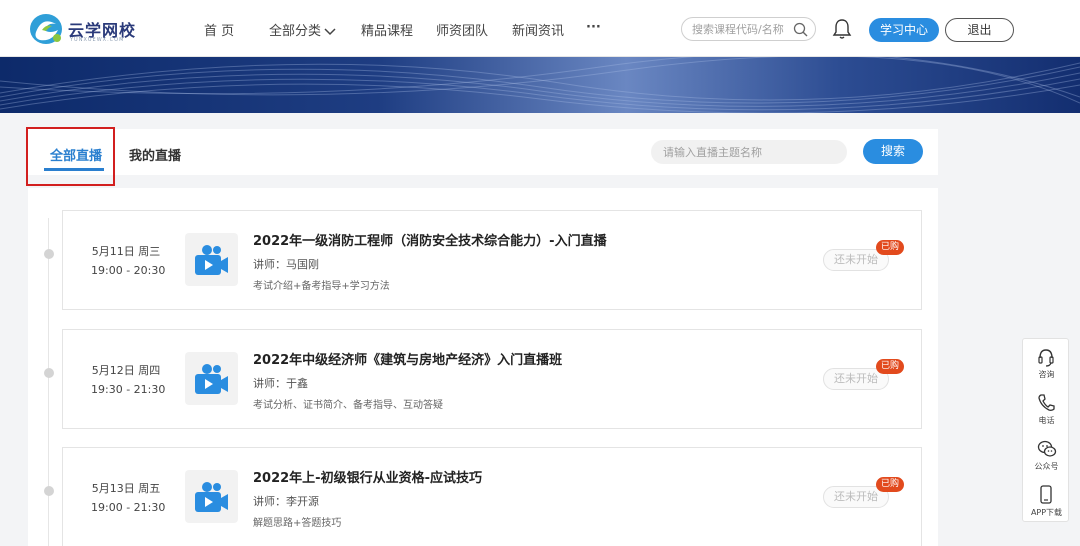  I want to click on banner-wave-graphic, so click(540, 85).